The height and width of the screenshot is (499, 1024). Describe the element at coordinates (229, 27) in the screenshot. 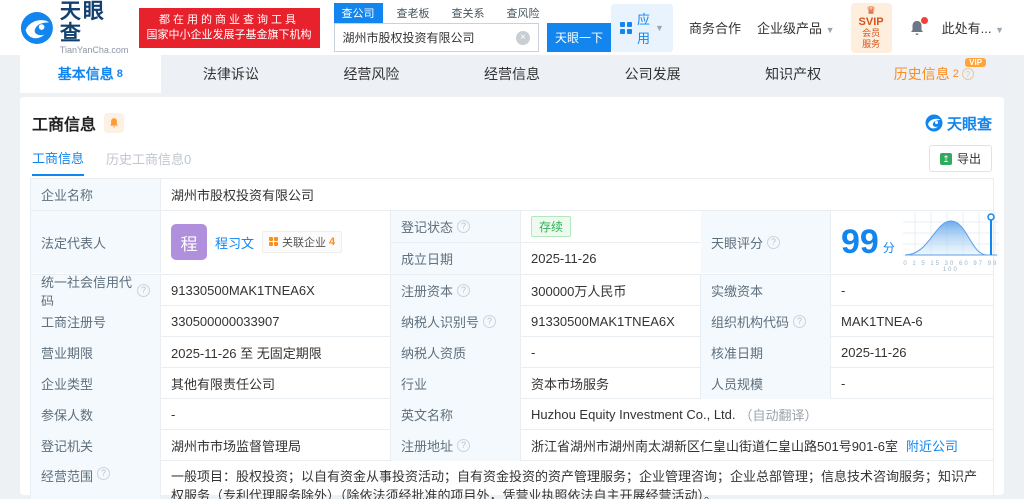

I see `brand-slogan: 都在用的商业查询工具 国家中小企业发展子基金旗下机构` at that location.